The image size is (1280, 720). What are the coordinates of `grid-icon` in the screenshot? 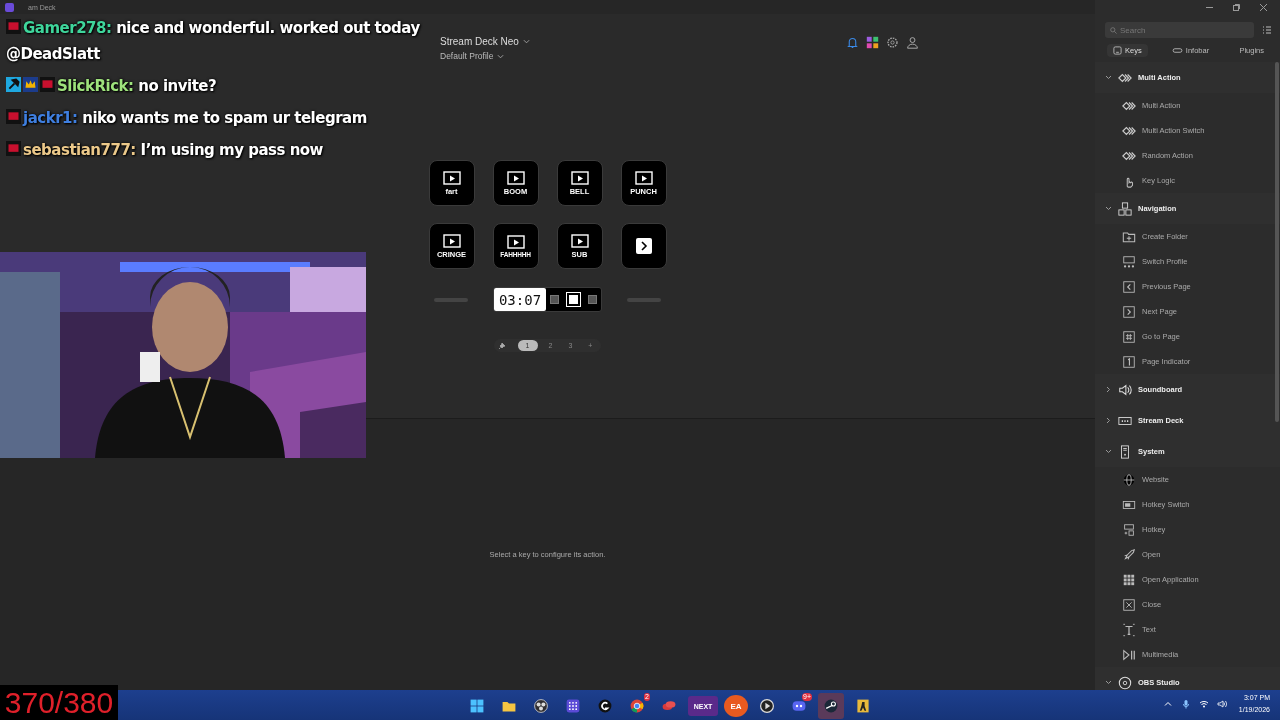 It's located at (1129, 579).